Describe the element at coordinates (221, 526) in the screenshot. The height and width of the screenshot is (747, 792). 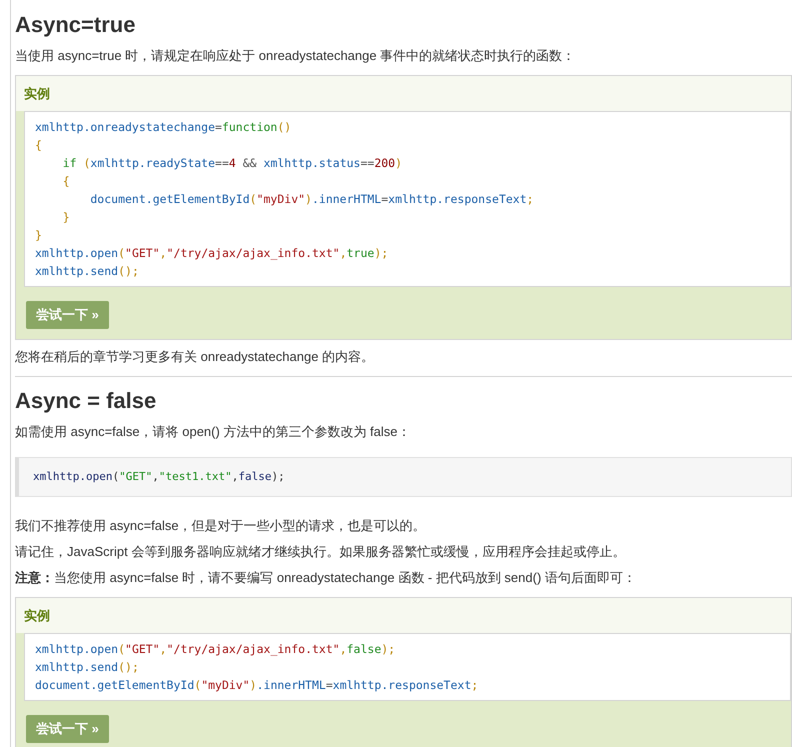
I see `paragraph: 我们不推荐使用 async=false，但是对于一些小型的请求，也是可以的。` at that location.